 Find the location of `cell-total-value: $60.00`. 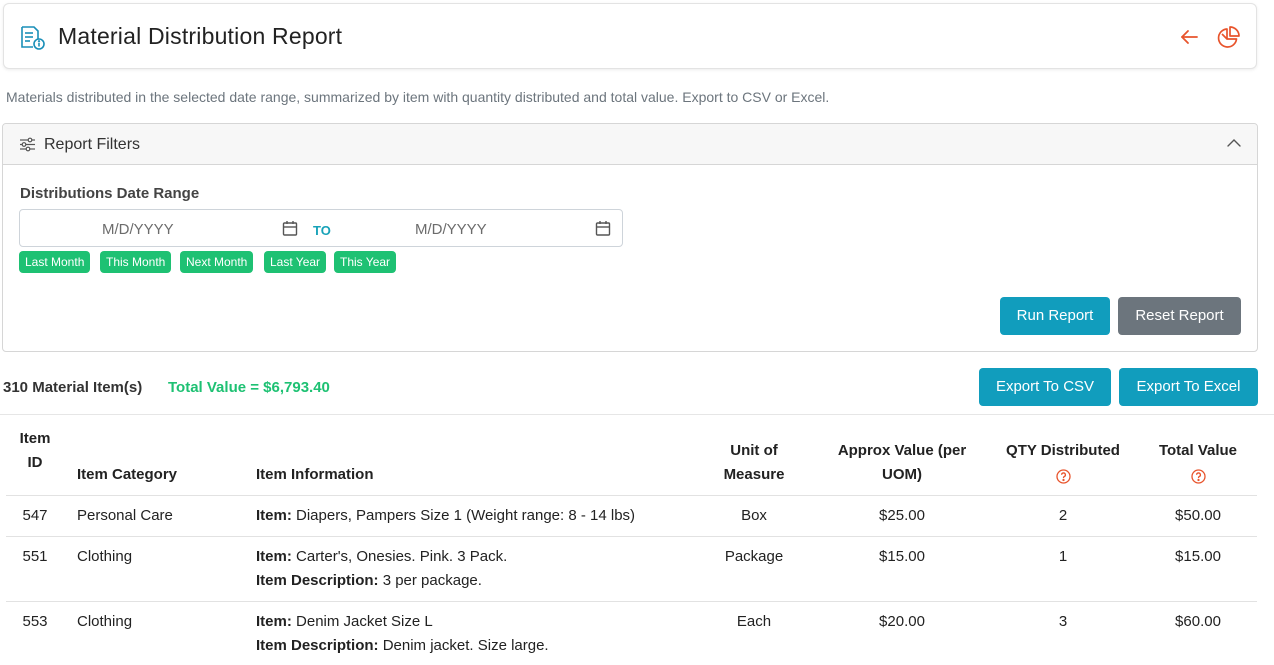

cell-total-value: $60.00 is located at coordinates (1198, 621).